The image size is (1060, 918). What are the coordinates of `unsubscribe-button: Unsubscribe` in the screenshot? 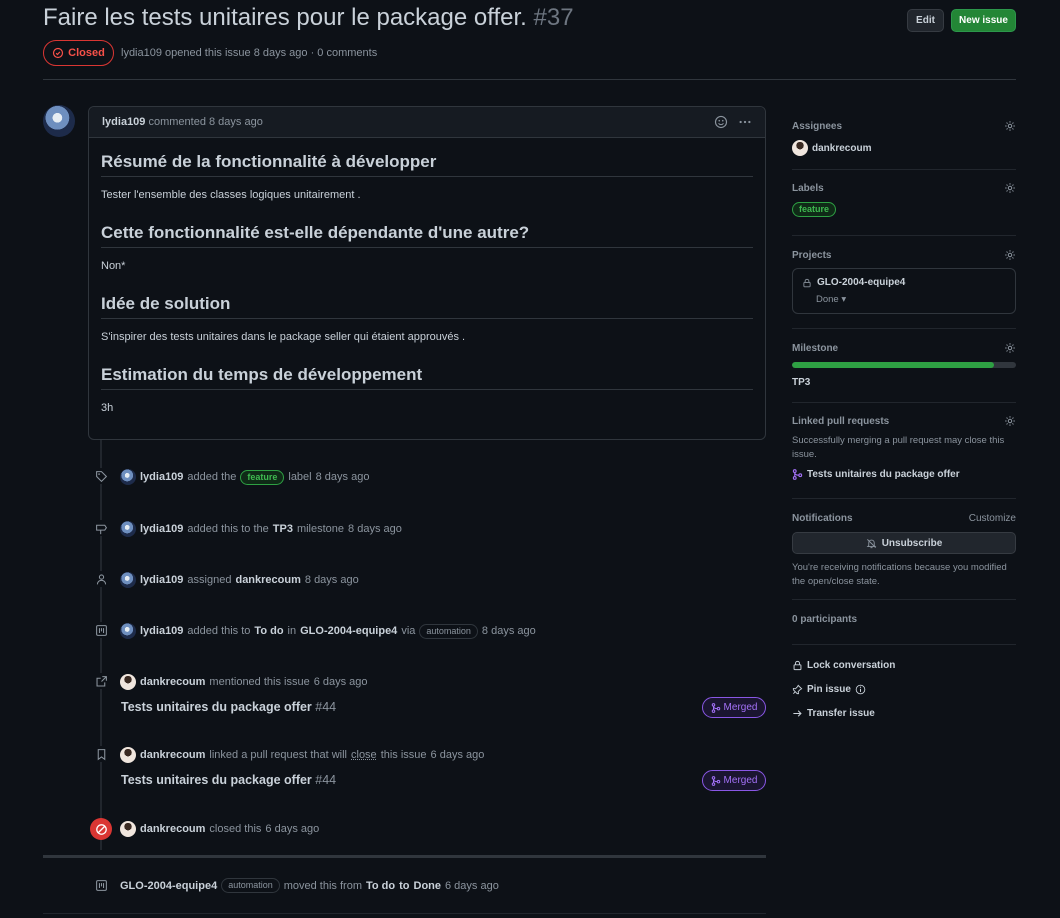 It's located at (904, 543).